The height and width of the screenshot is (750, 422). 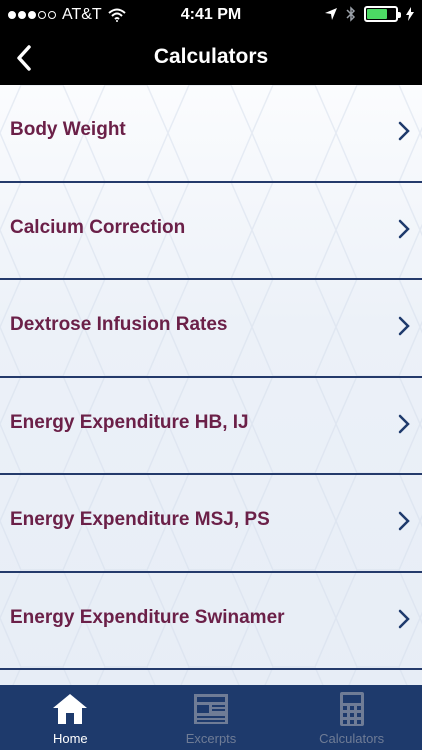 I want to click on newspaper-icon, so click(x=211, y=709).